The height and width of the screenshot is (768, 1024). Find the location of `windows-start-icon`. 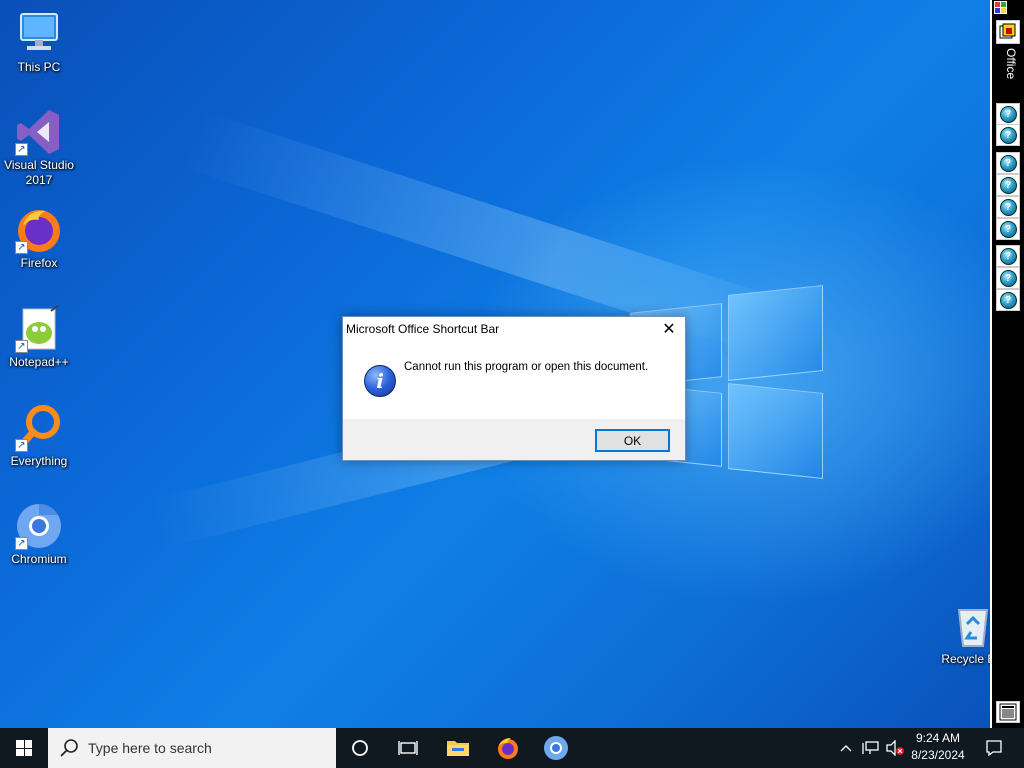

windows-start-icon is located at coordinates (24, 748).